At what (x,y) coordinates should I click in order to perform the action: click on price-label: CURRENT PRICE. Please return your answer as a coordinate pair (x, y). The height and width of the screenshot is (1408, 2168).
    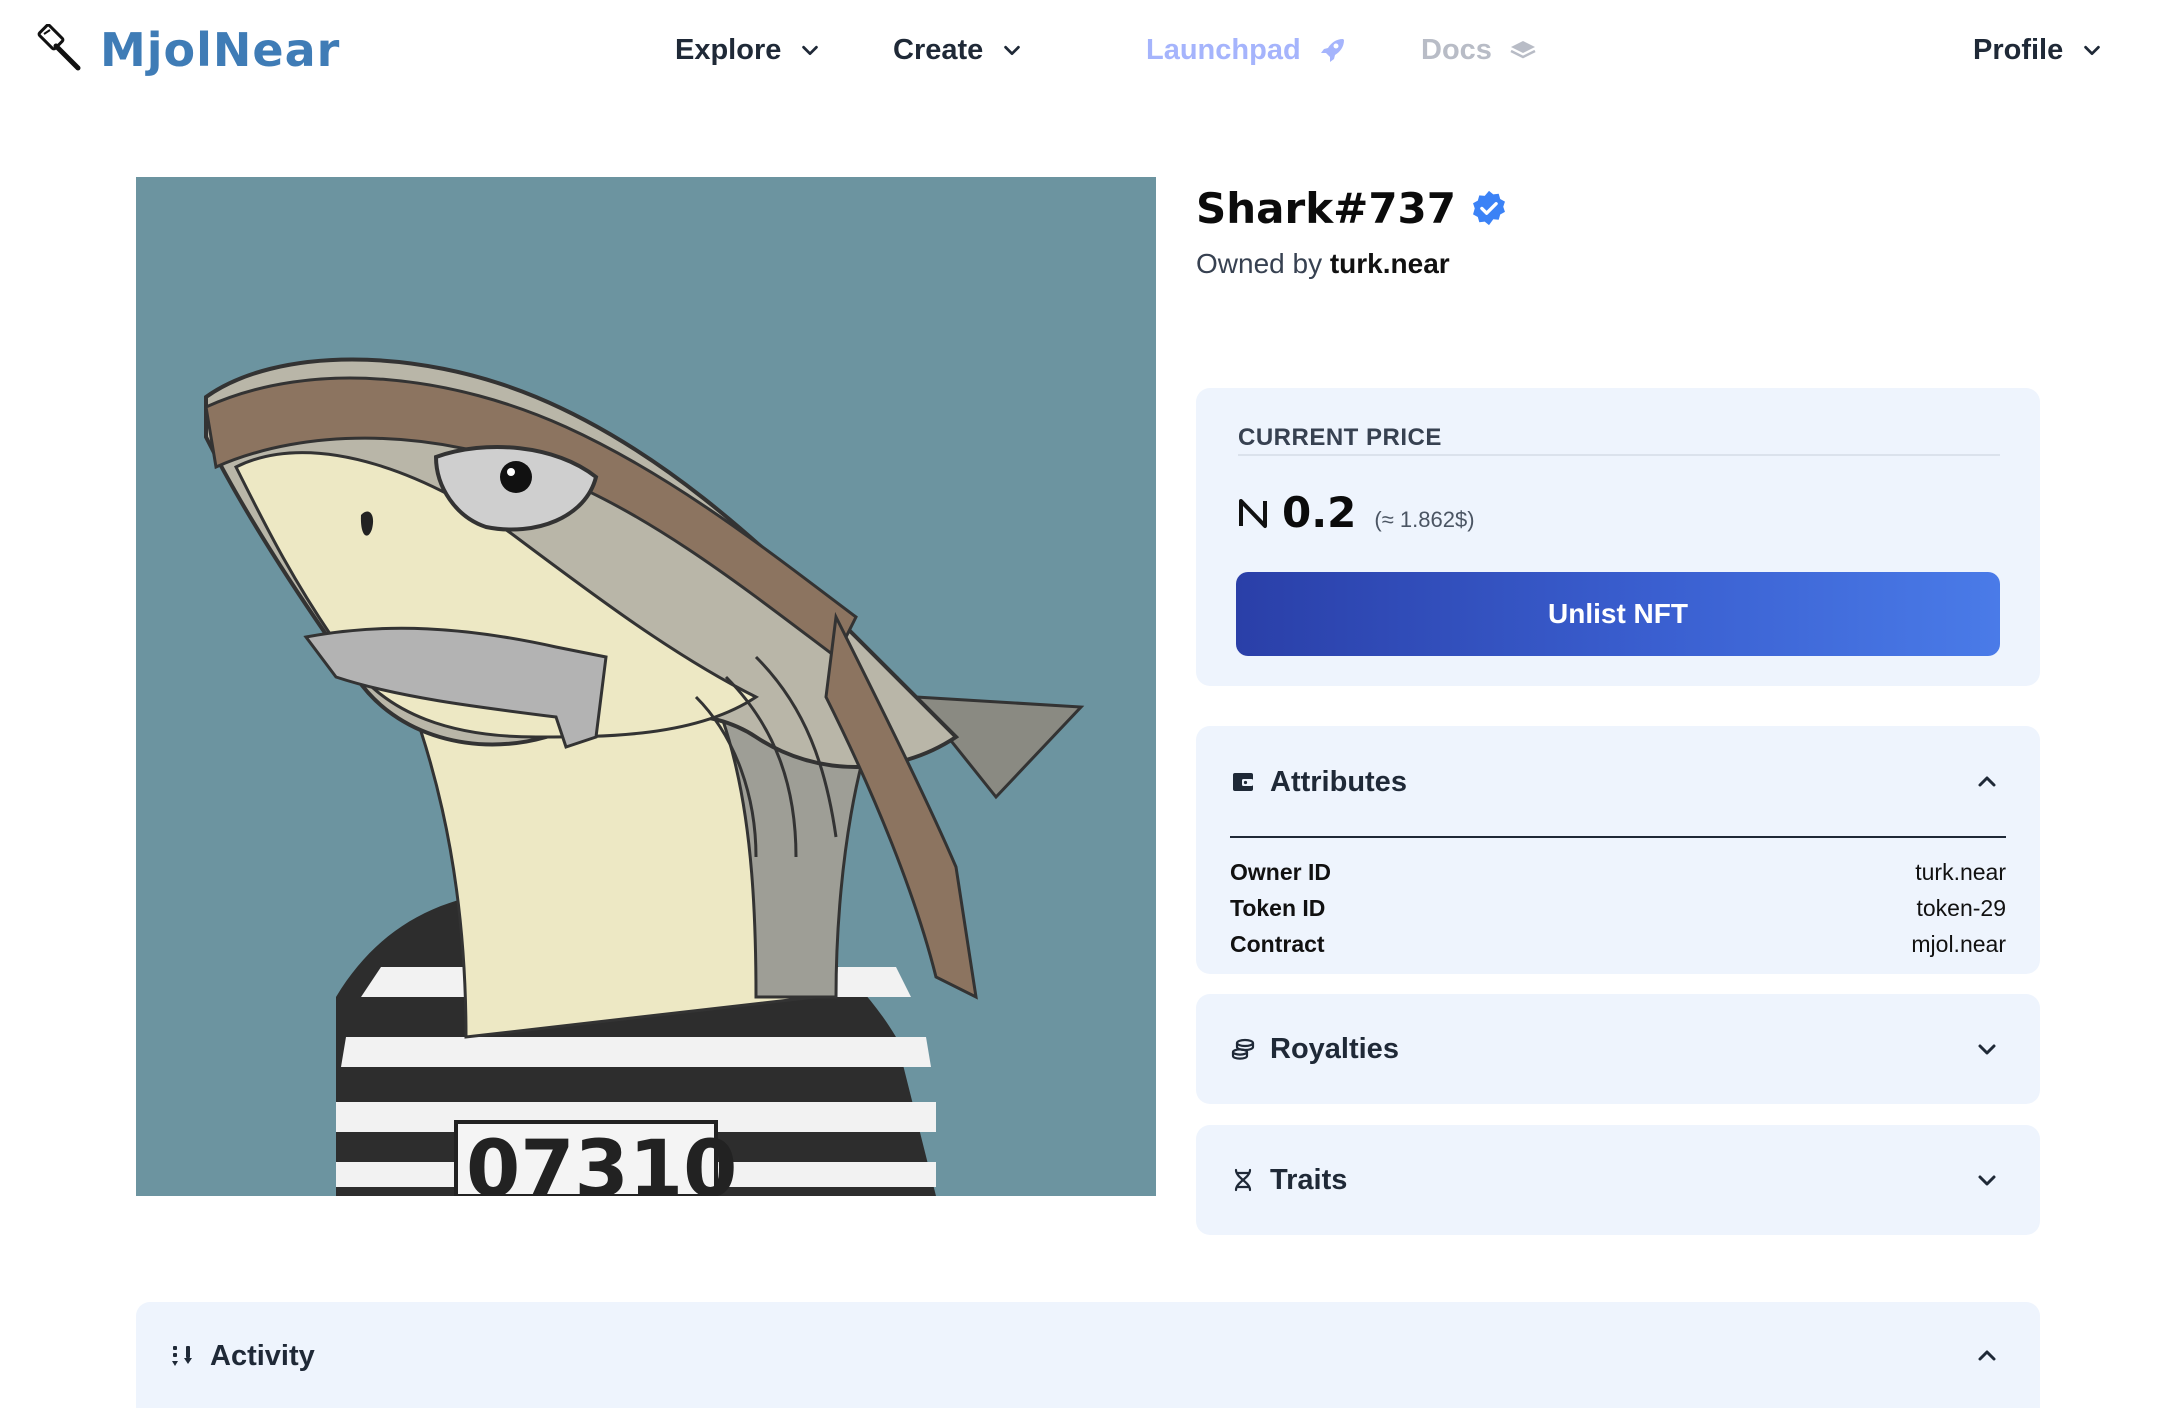
    Looking at the image, I should click on (1340, 437).